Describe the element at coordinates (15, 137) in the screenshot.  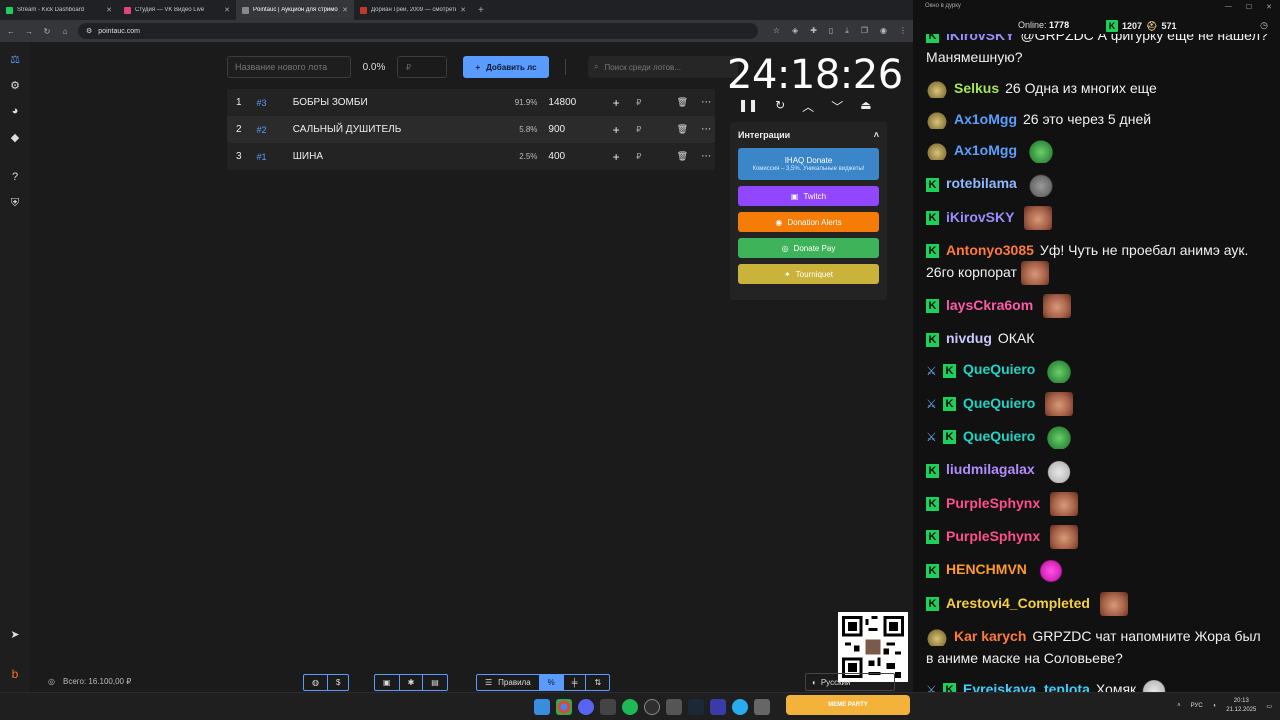
I see `layers-icon: ◆` at that location.